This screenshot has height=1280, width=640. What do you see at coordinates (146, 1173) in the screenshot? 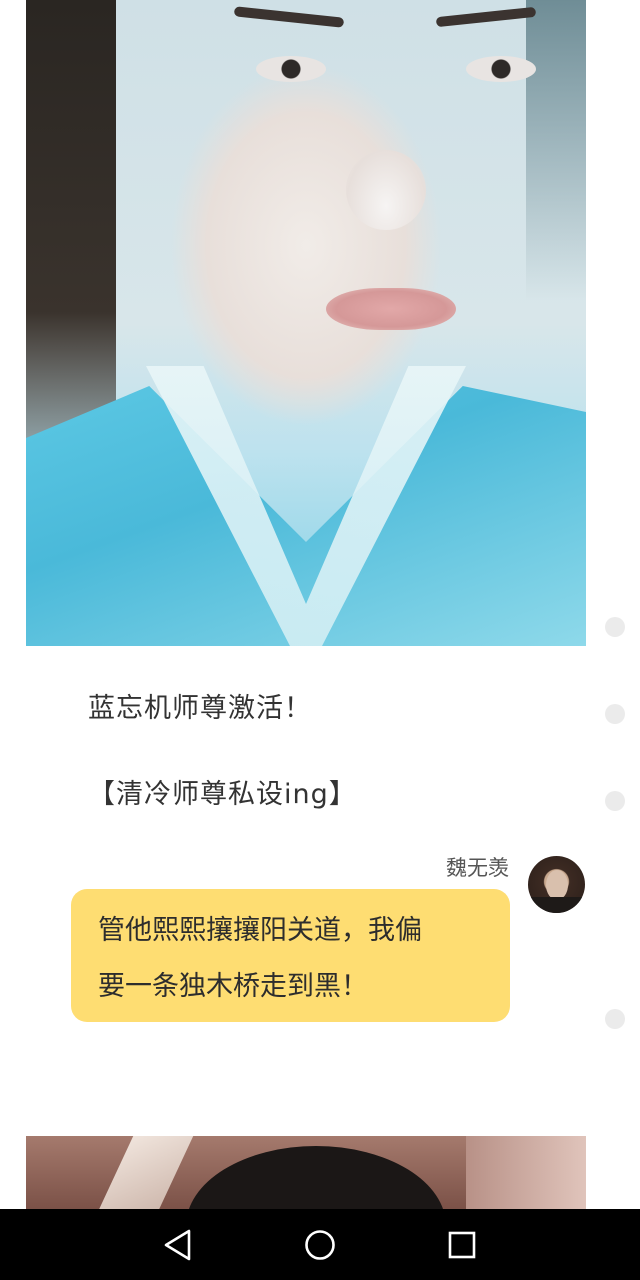
I see `hair-ornament` at bounding box center [146, 1173].